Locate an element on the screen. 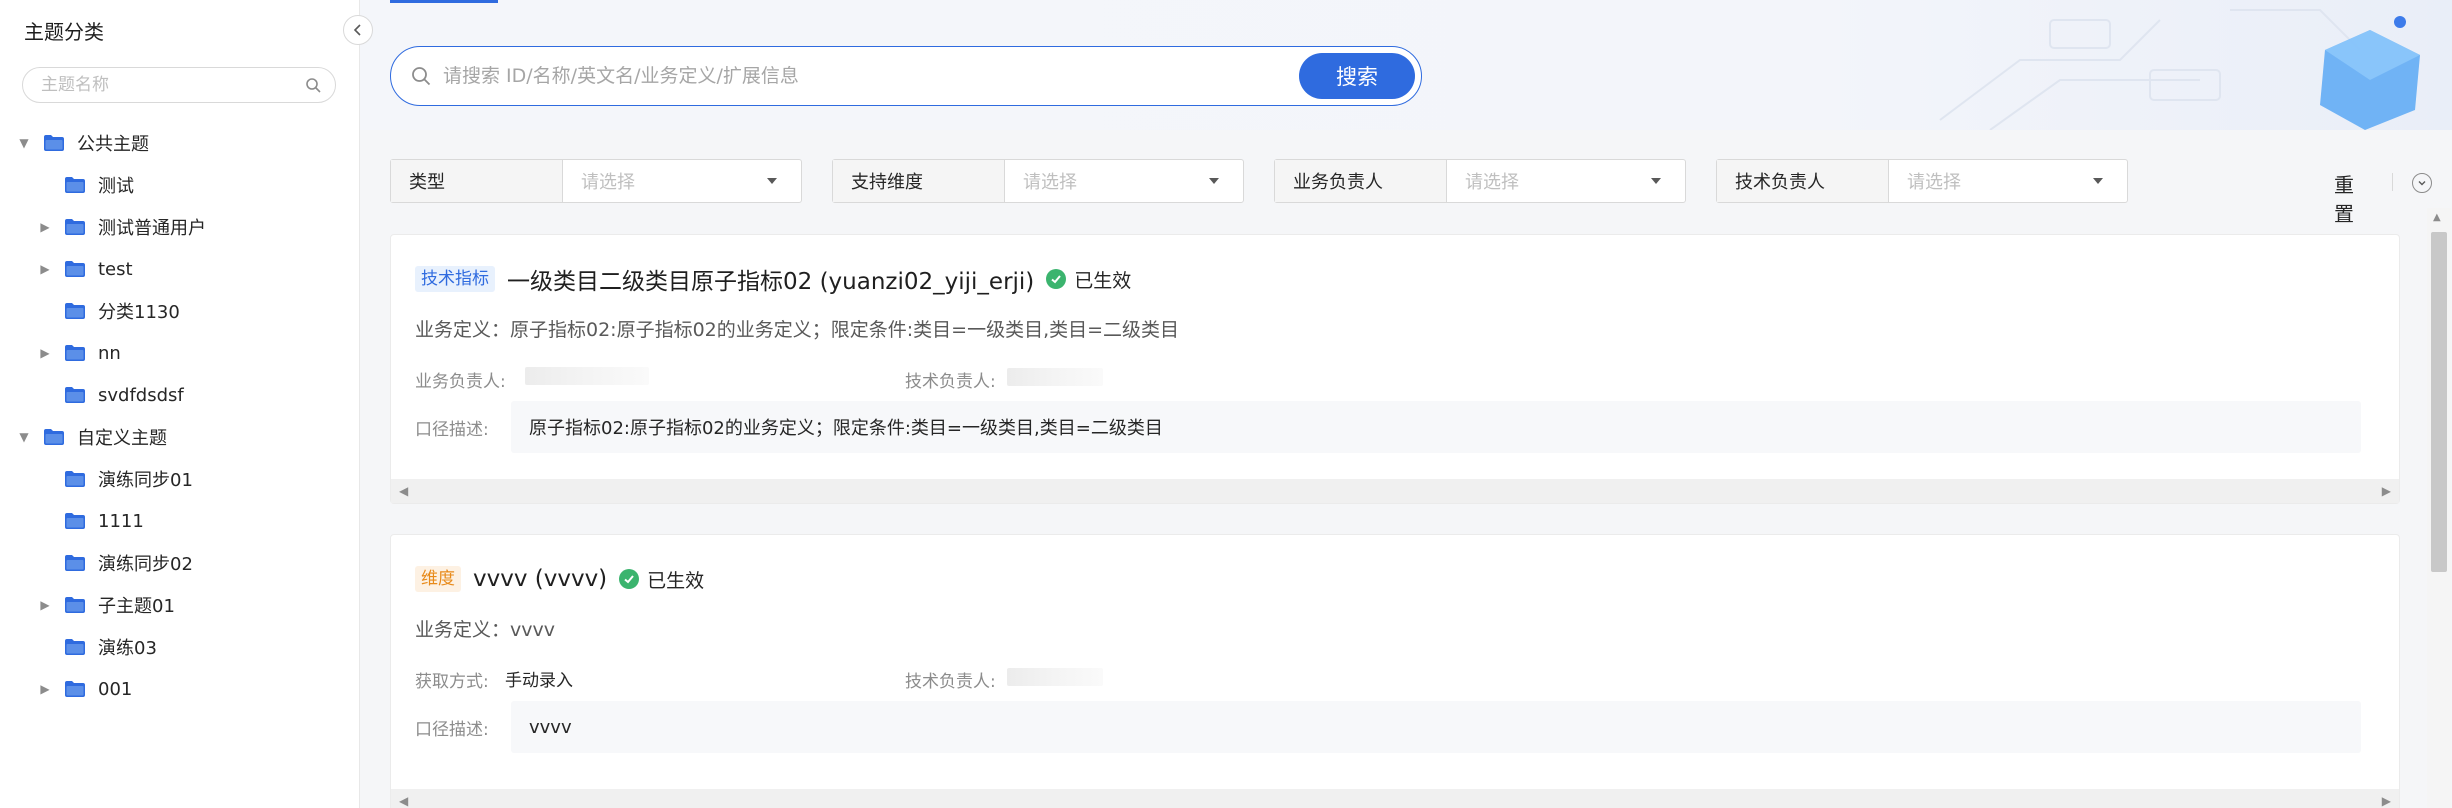 The image size is (2452, 808). tree-item: ▶ 测试普通用户 is located at coordinates (180, 227).